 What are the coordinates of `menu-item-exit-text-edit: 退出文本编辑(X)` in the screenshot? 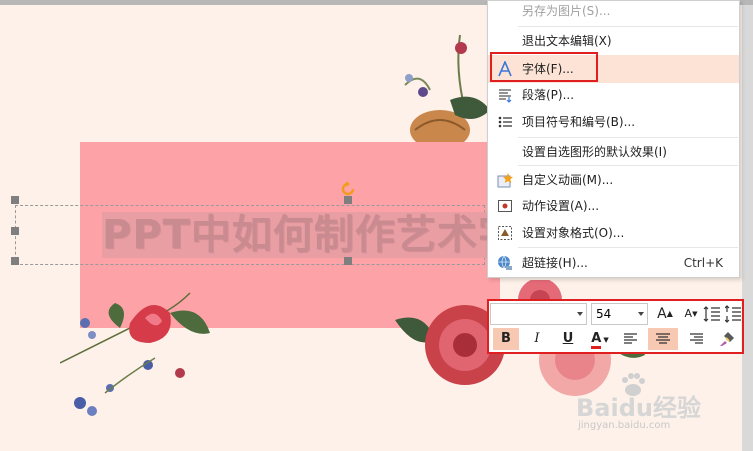 It's located at (613, 41).